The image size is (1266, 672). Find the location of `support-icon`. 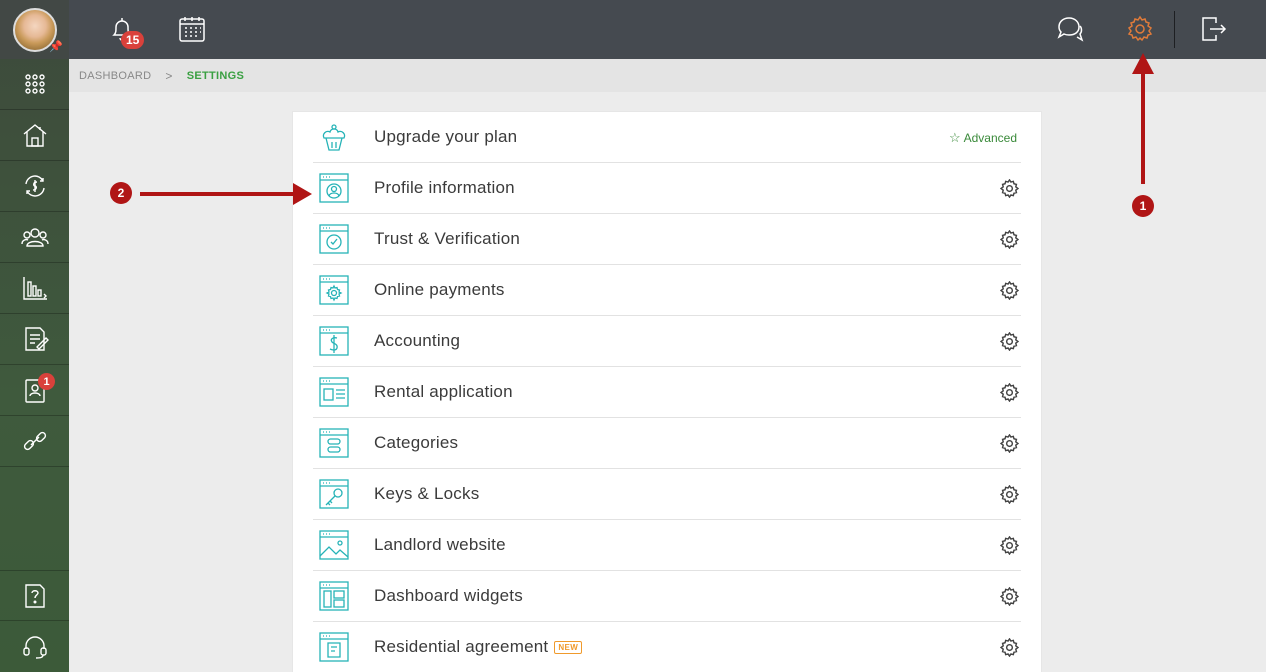

support-icon is located at coordinates (34, 647).